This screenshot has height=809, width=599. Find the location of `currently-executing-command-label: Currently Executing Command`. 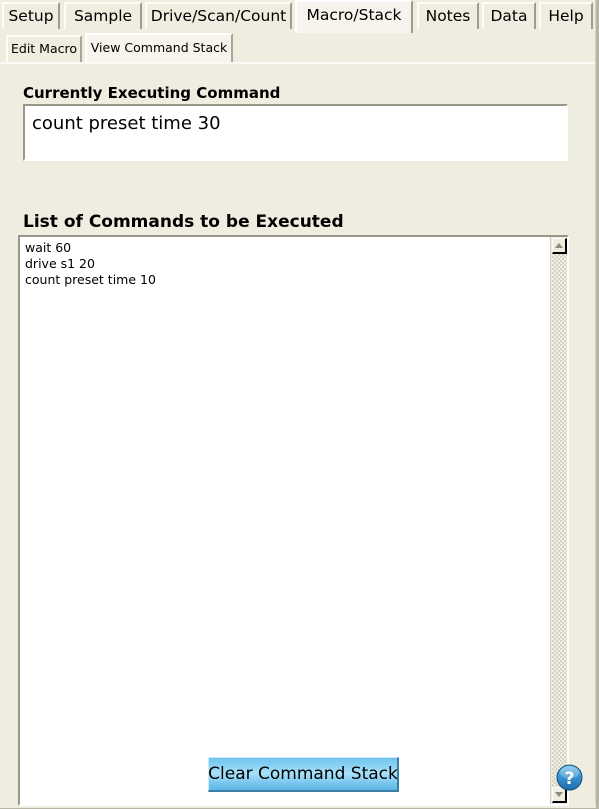

currently-executing-command-label: Currently Executing Command is located at coordinates (152, 93).